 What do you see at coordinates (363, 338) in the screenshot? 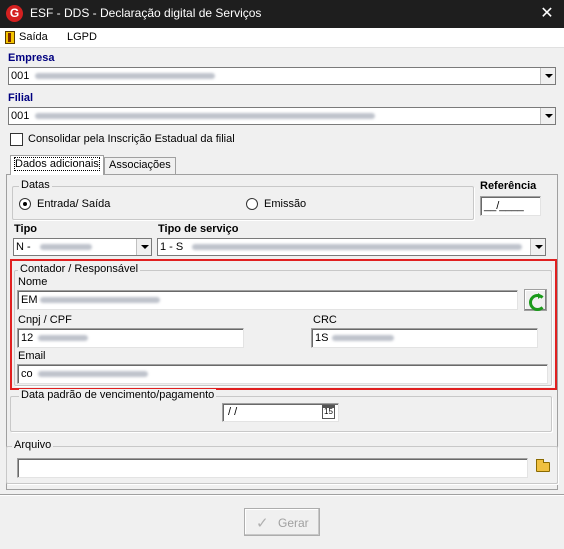
I see `crc-redacted` at bounding box center [363, 338].